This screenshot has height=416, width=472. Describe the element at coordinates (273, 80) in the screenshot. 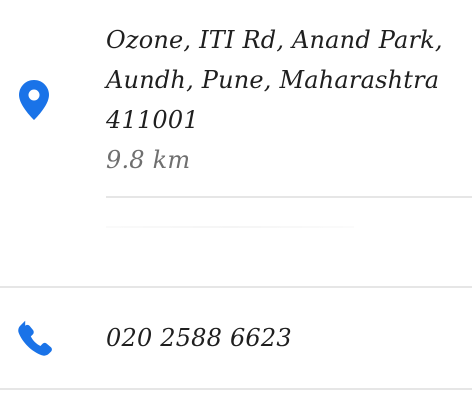

I see `address-line-2: Aundh, Pune, Maharashtra` at that location.